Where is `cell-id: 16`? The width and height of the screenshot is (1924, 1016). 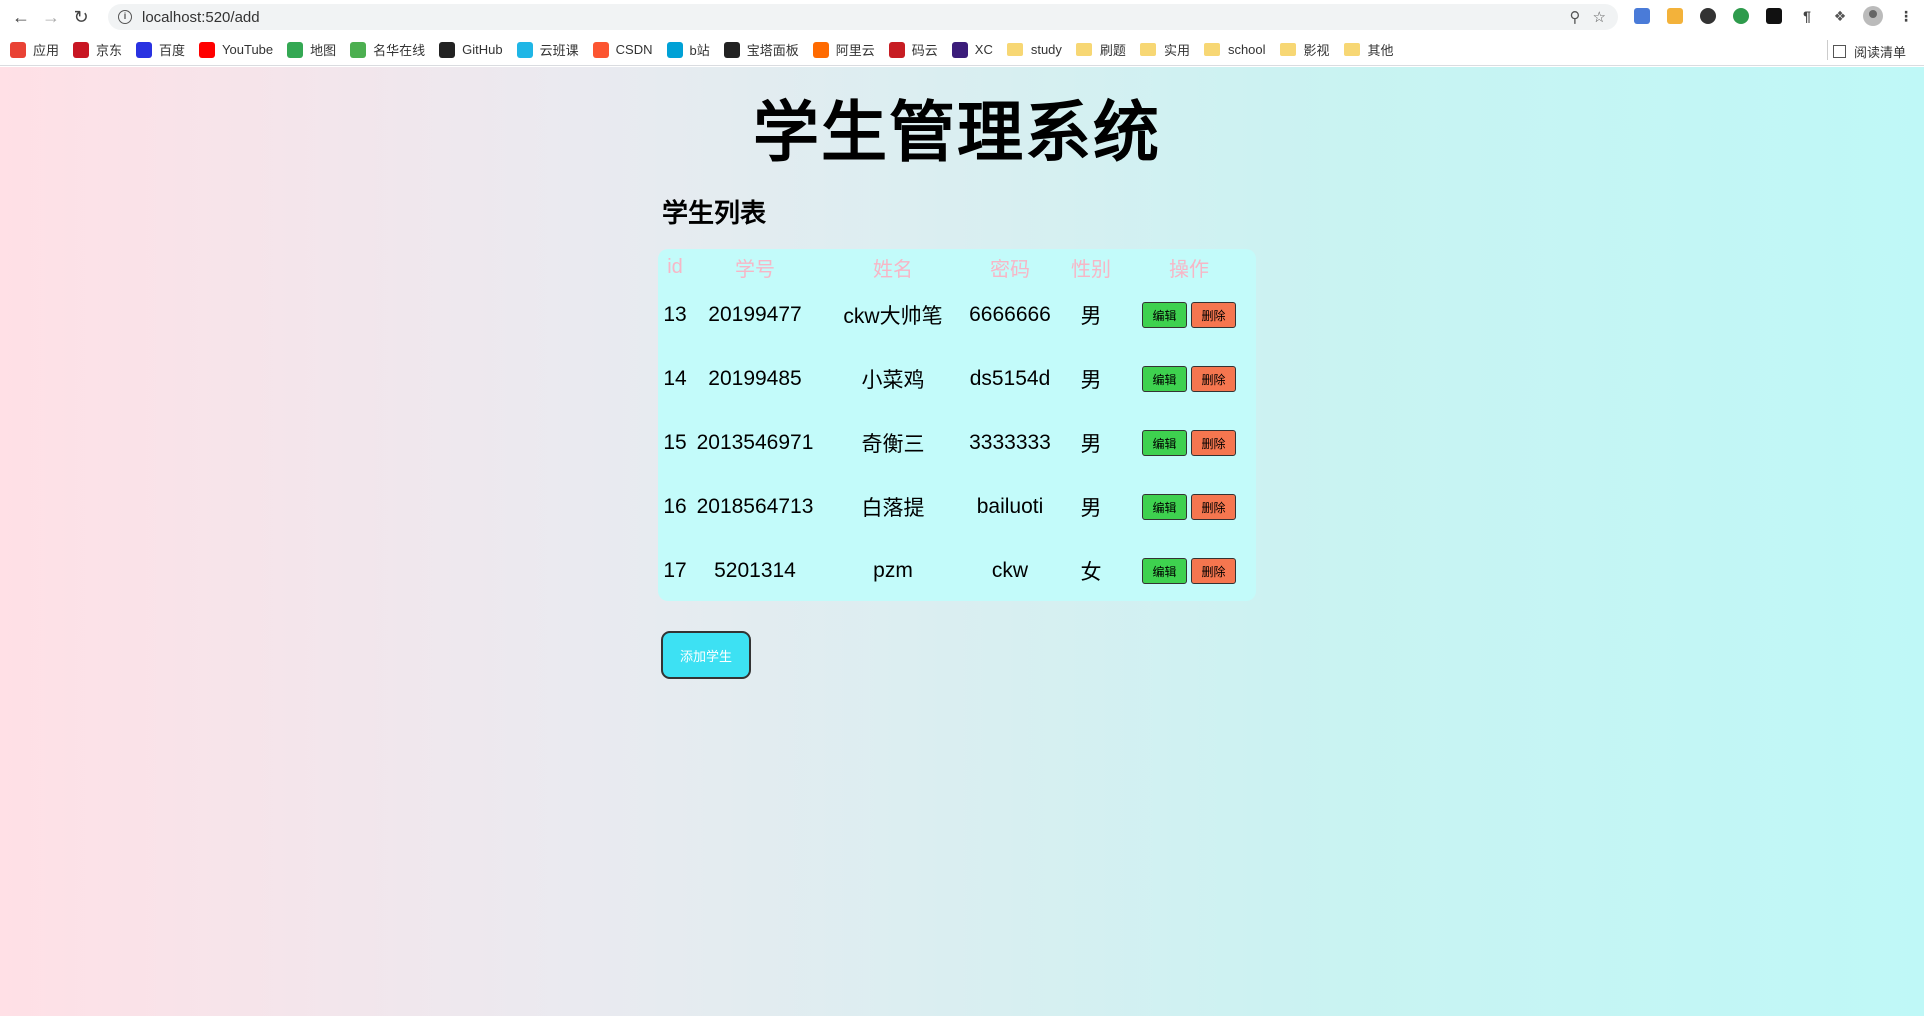
cell-id: 16 is located at coordinates (675, 506).